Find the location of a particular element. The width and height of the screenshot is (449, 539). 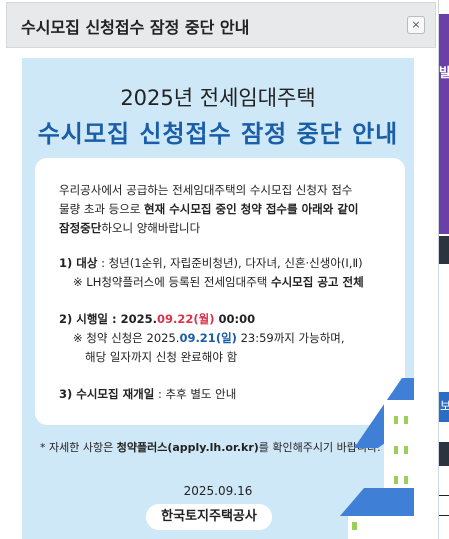

popup-title: 수시모집 신청접수 잠정 중단 안내 is located at coordinates (135, 27).